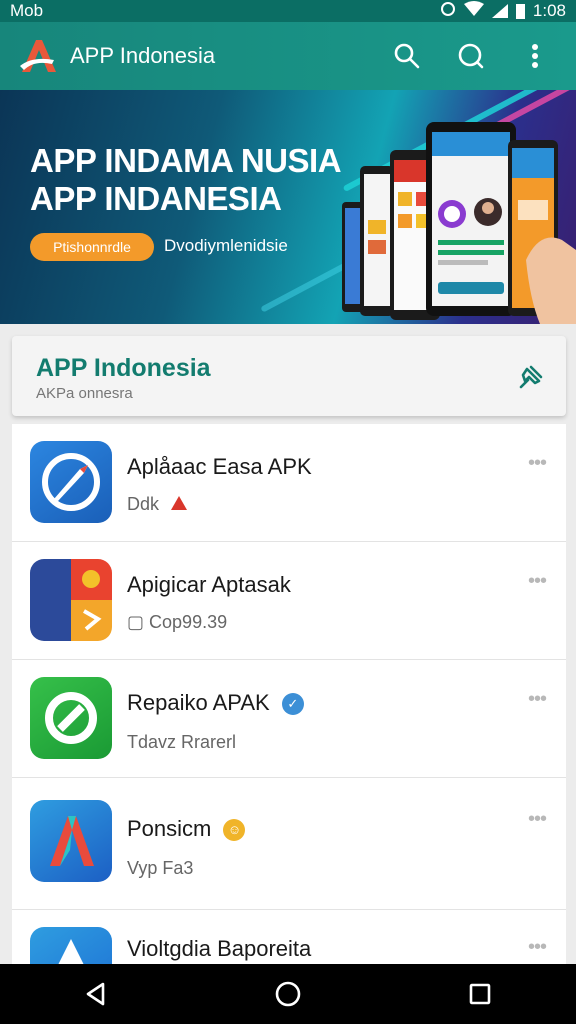  Describe the element at coordinates (289, 601) in the screenshot. I see `list-item: Apigicar Aptasak ▢ Cop99.39 •••` at that location.